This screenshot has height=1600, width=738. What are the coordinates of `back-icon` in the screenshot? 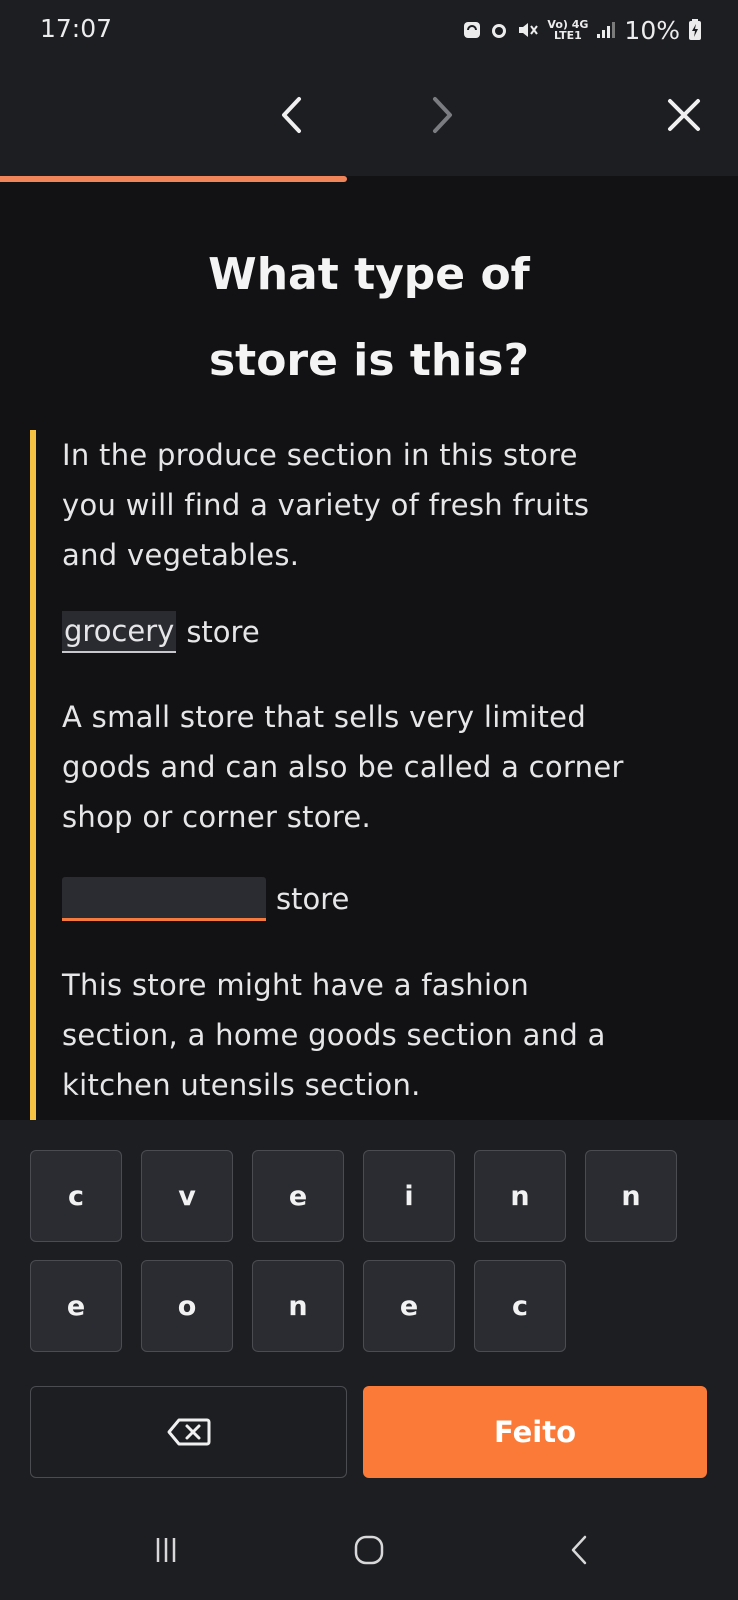 It's located at (579, 1550).